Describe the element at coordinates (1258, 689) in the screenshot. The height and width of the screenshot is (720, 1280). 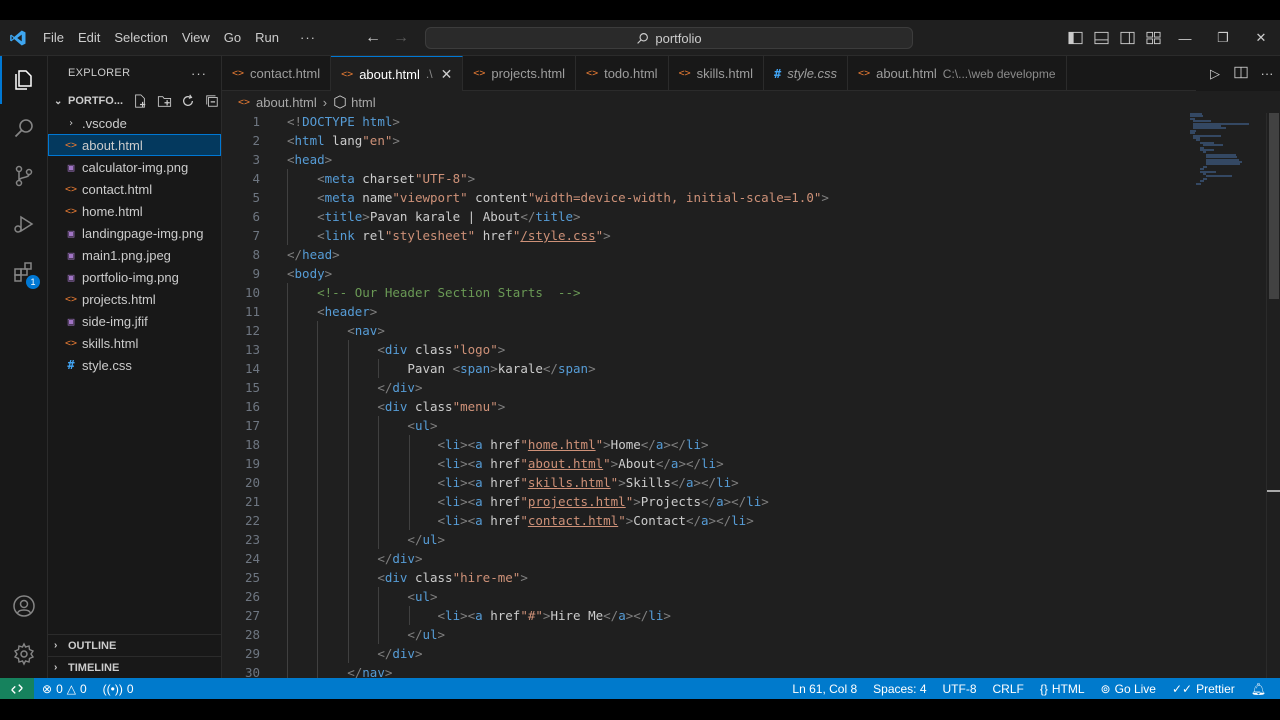
I see `notifications-bell-icon: 🔔︎` at that location.